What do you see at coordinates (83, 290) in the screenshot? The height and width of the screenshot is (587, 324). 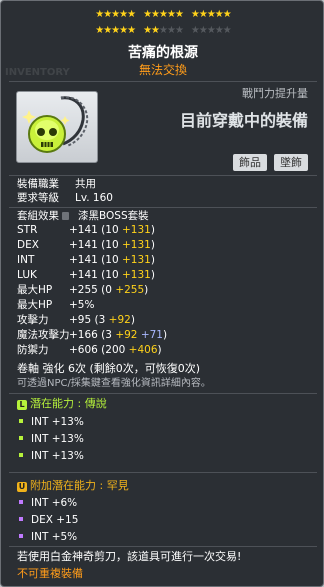 I see `stat-row-maxhp: 最大HP +255 (0 +255)` at bounding box center [83, 290].